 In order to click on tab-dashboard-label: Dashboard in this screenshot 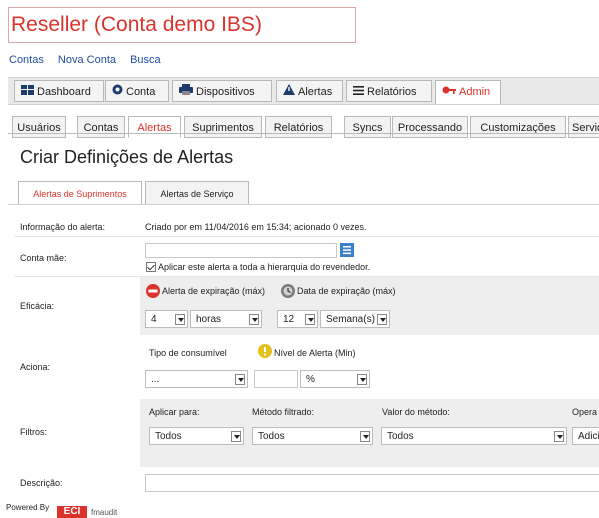, I will do `click(64, 92)`.